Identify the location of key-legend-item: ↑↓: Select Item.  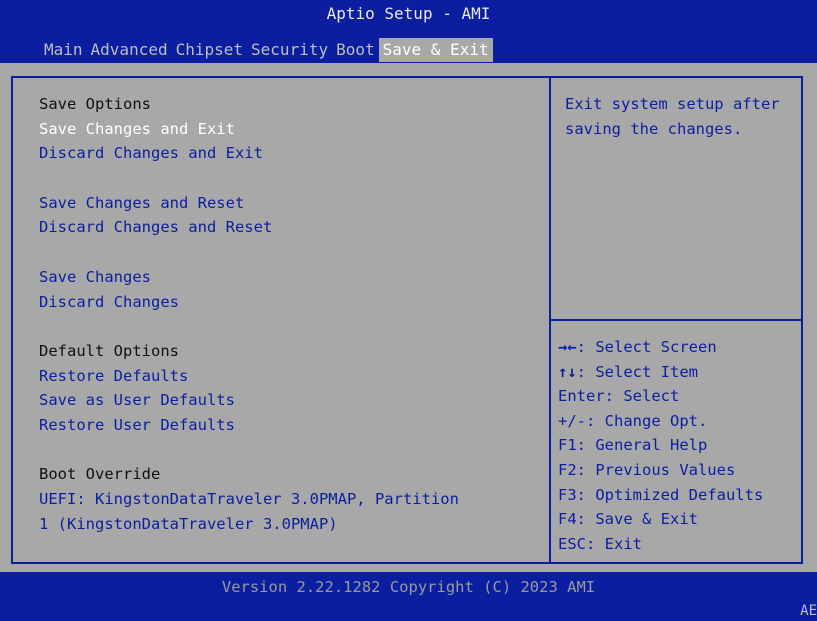
(680, 372).